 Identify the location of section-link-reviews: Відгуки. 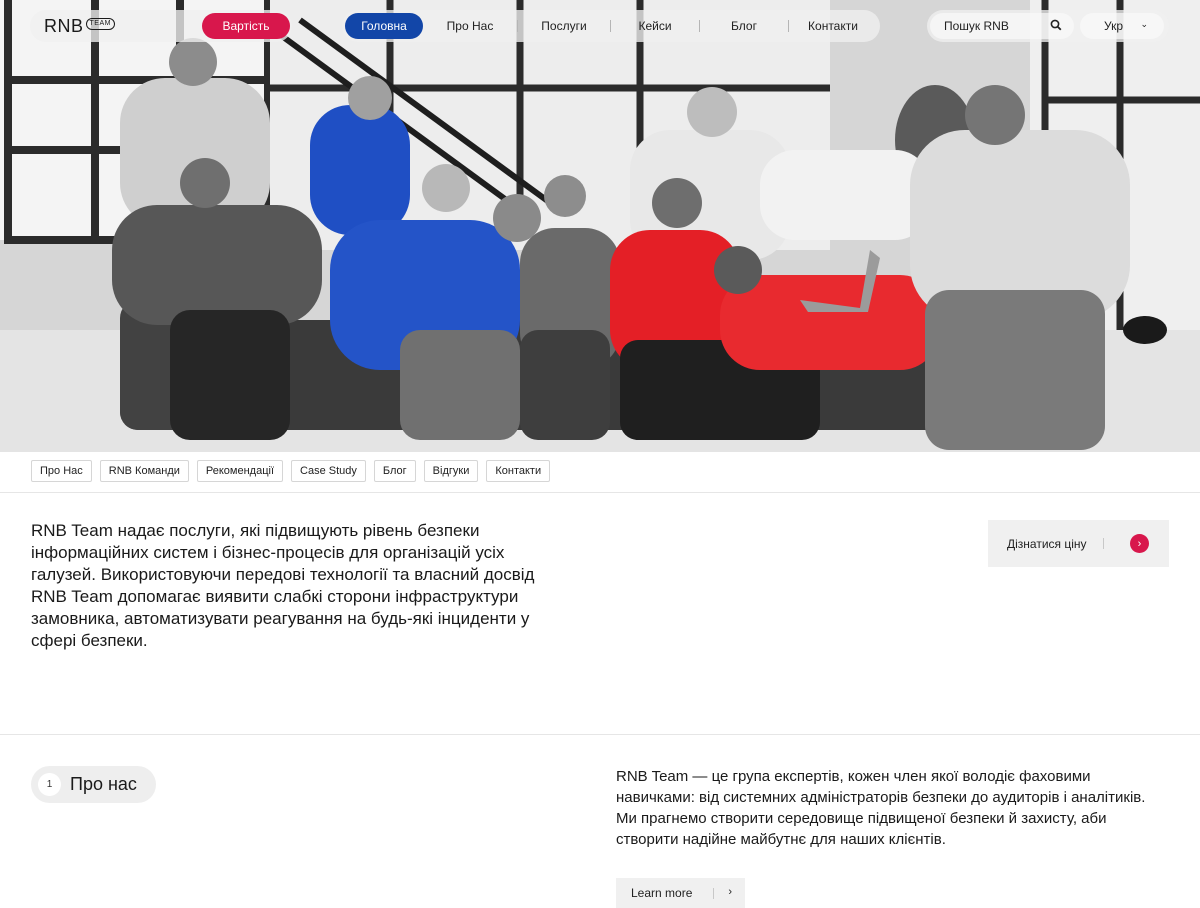
(451, 471).